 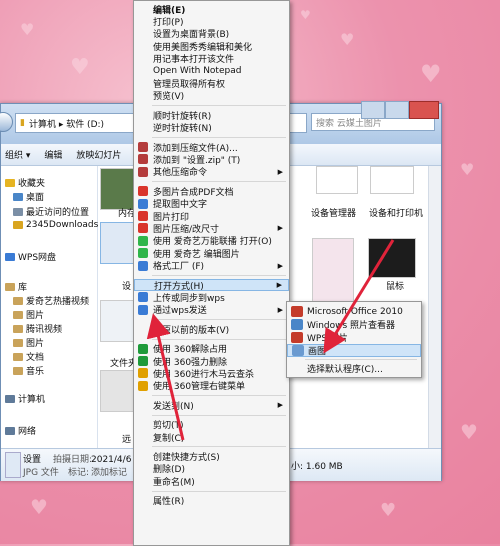 I want to click on context-menu-item: 通过wps发送 ▶, so click(x=211, y=310).